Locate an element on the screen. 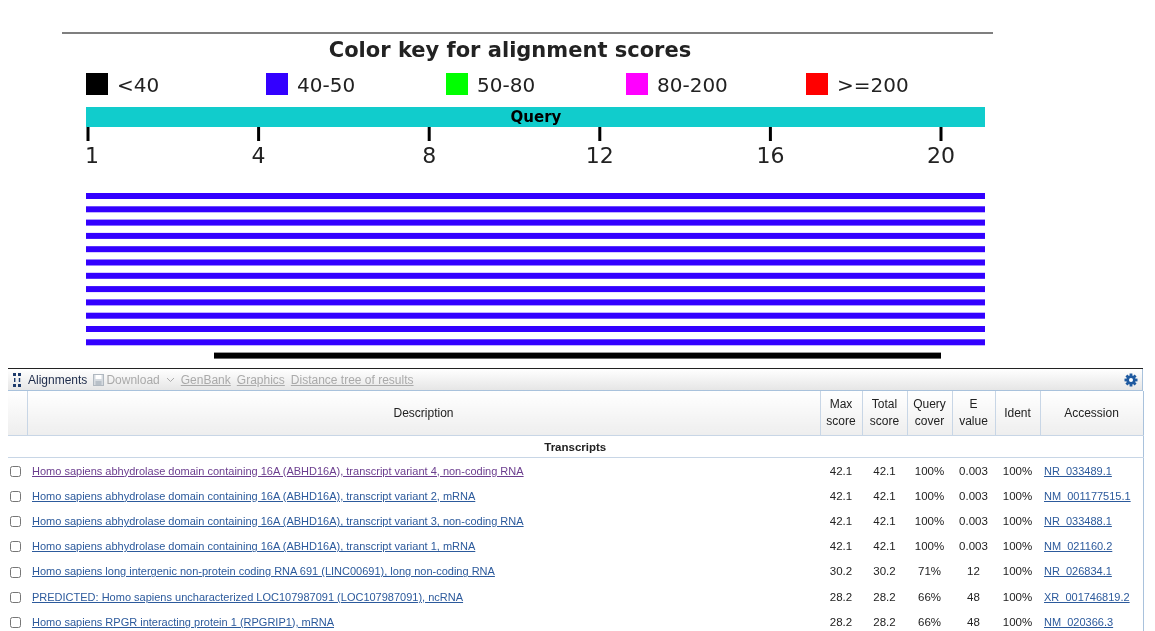  description-link: Homo sapiens long intergenic non-protein coding RNA 691 (LINC00691), long non-coding RNA is located at coordinates (263, 571).